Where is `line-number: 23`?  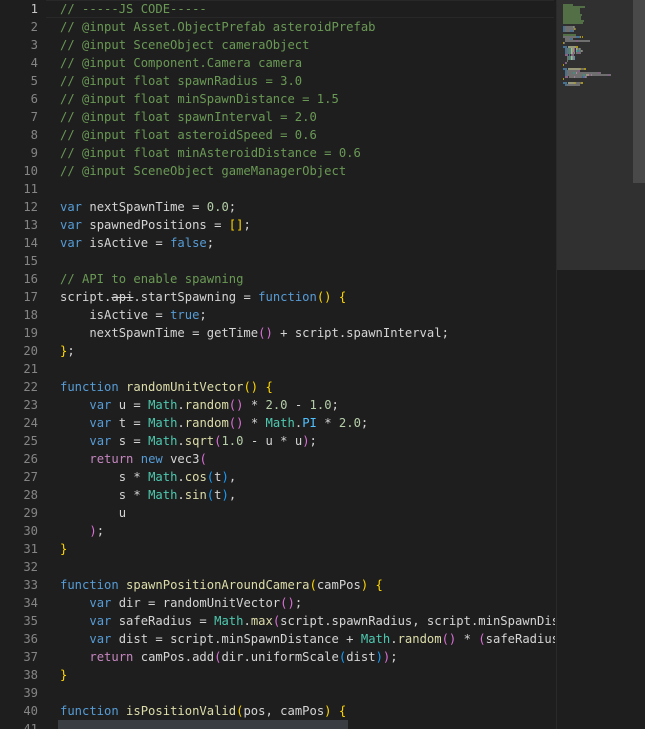 line-number: 23 is located at coordinates (23, 405).